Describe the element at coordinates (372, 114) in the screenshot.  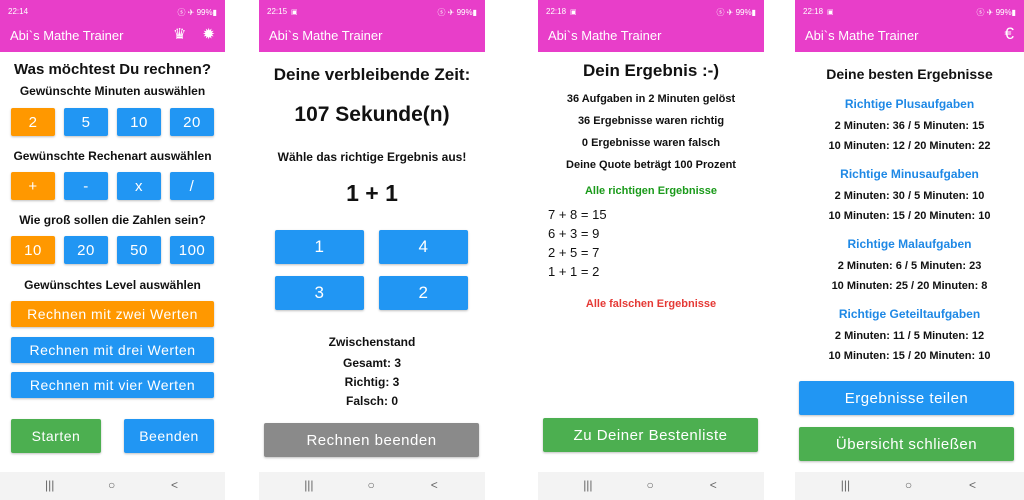
I see `remaining-seconds: 107 Sekunde(n)` at that location.